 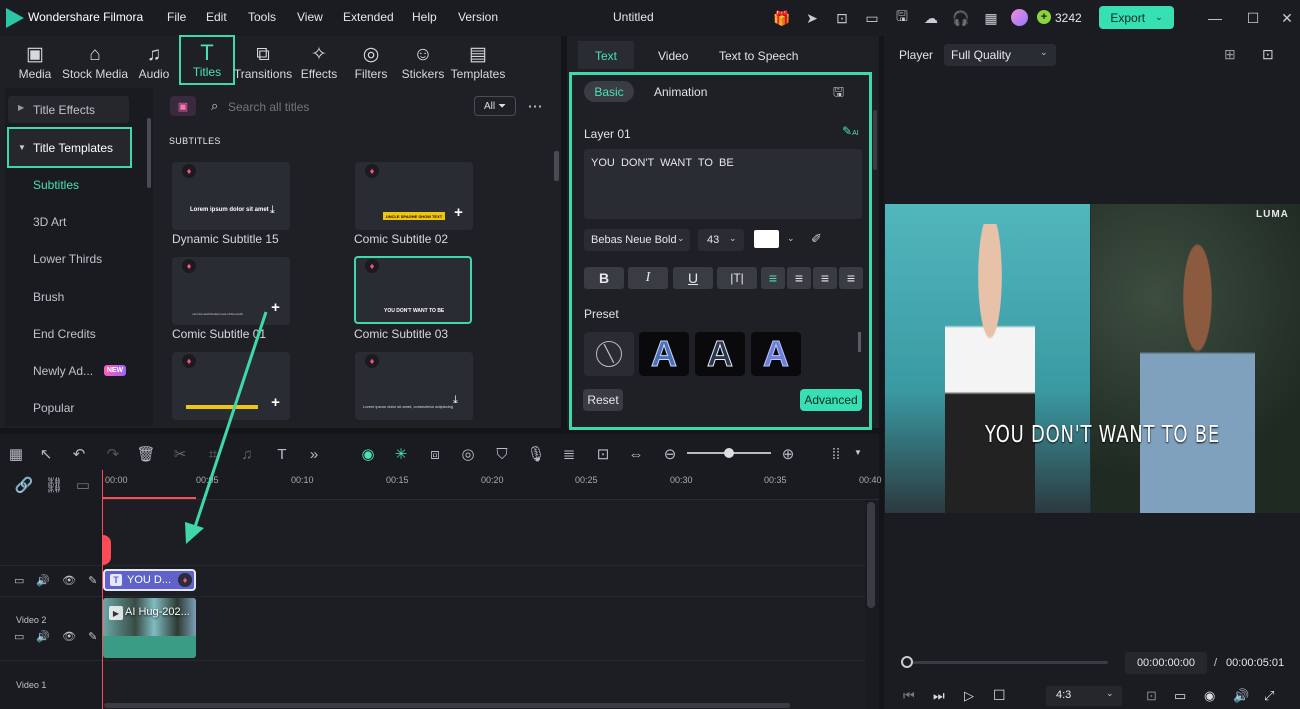 I want to click on subtab-animation: Animation, so click(x=680, y=92).